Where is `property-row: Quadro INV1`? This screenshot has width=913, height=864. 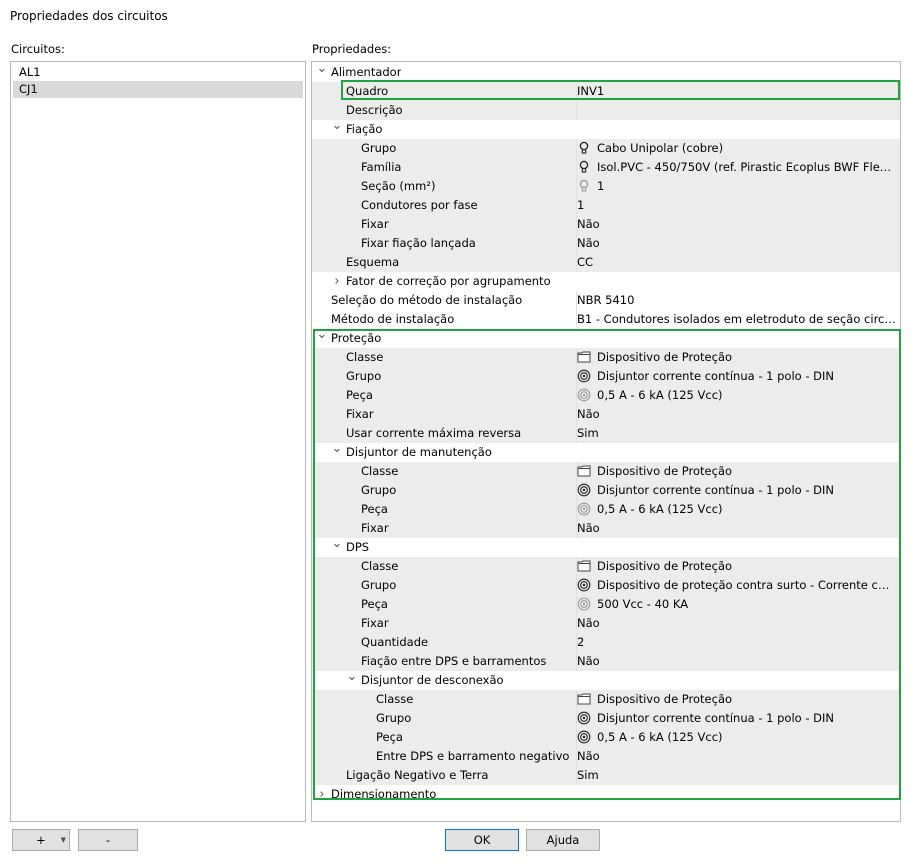 property-row: Quadro INV1 is located at coordinates (606, 91).